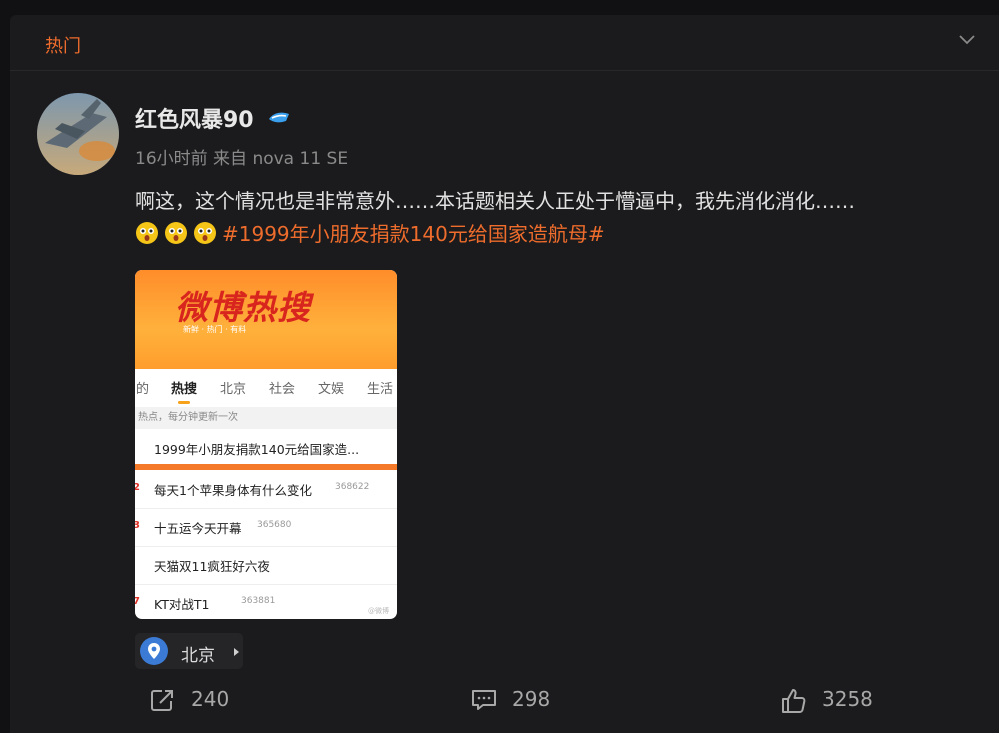  I want to click on repost-count: 240, so click(210, 699).